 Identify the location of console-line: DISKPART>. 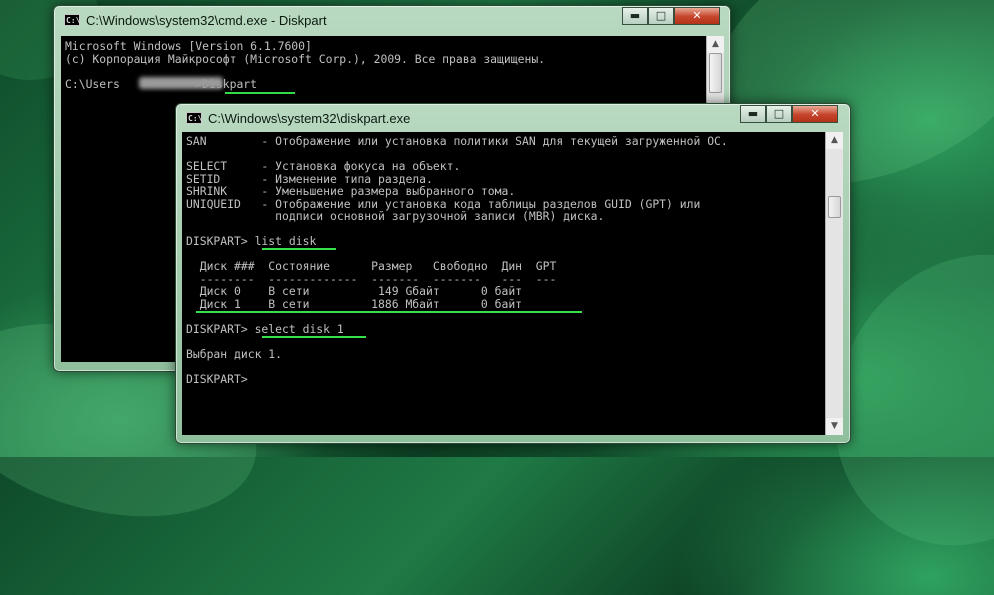
(217, 378).